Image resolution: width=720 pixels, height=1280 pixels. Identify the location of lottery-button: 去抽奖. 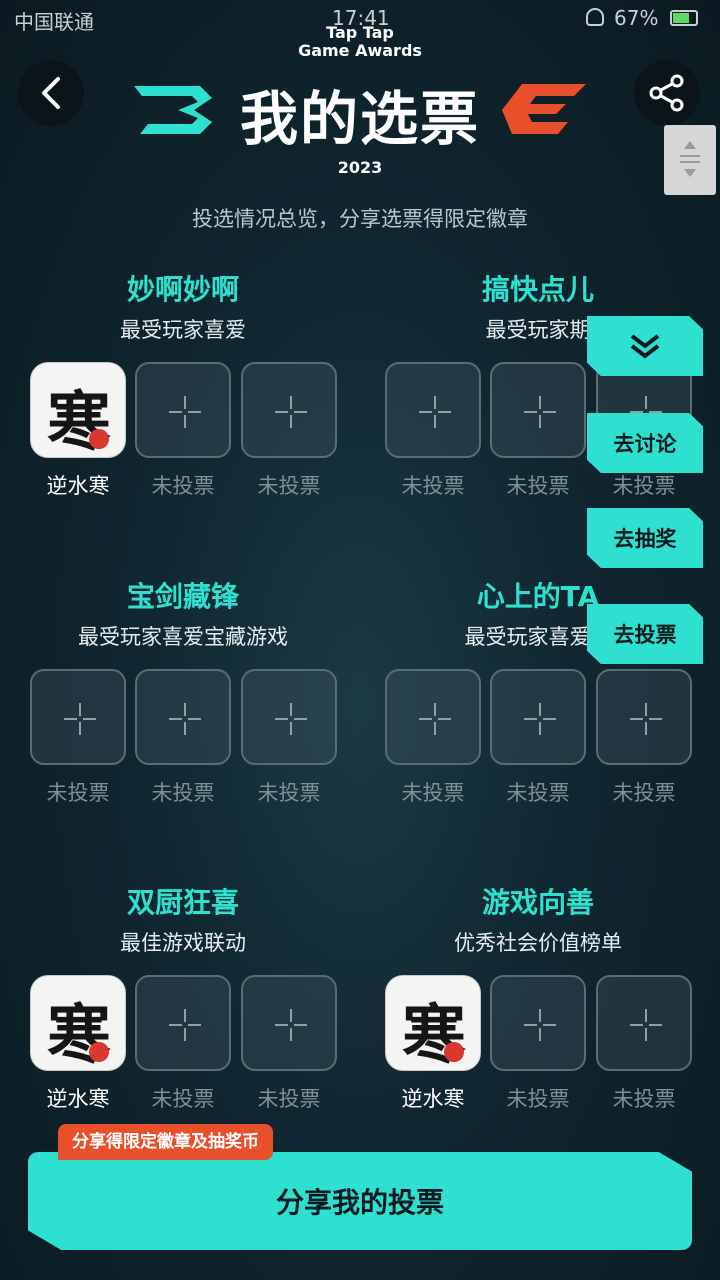
(645, 538).